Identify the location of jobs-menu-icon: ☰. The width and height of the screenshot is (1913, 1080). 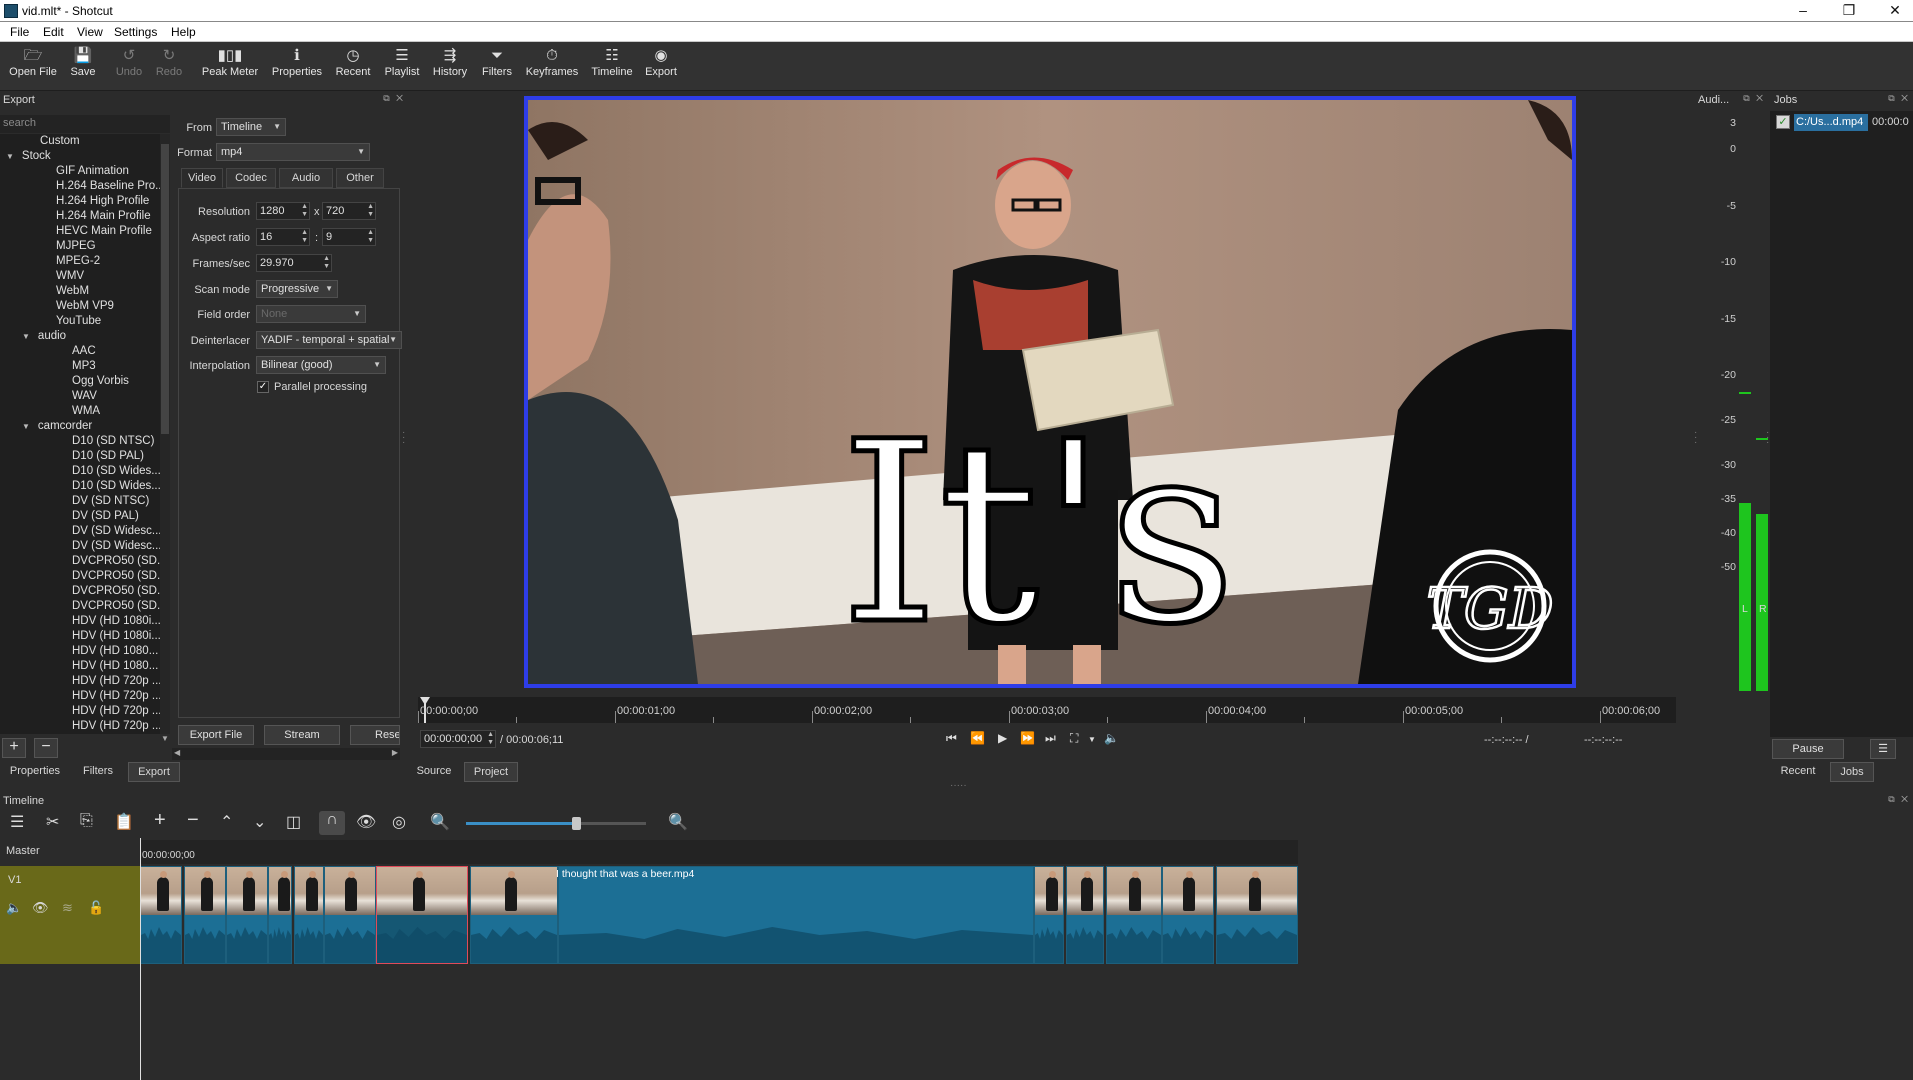
(1883, 749).